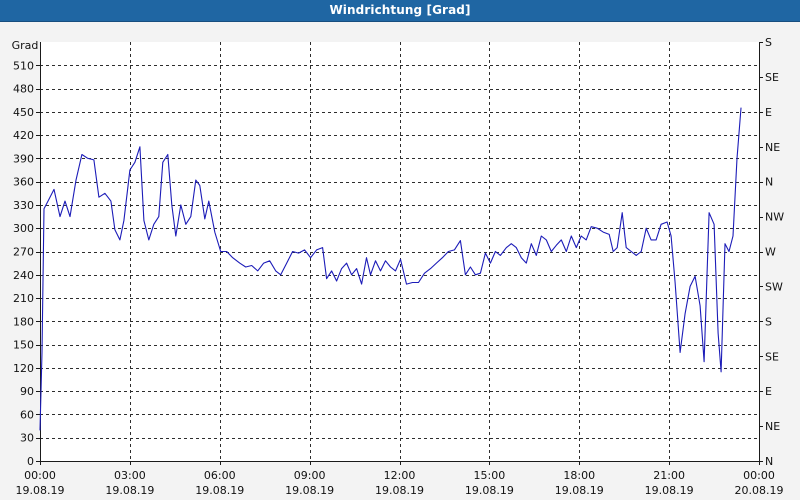 The height and width of the screenshot is (500, 800). What do you see at coordinates (130, 475) in the screenshot?
I see `x-tick-time-label: 03:00` at bounding box center [130, 475].